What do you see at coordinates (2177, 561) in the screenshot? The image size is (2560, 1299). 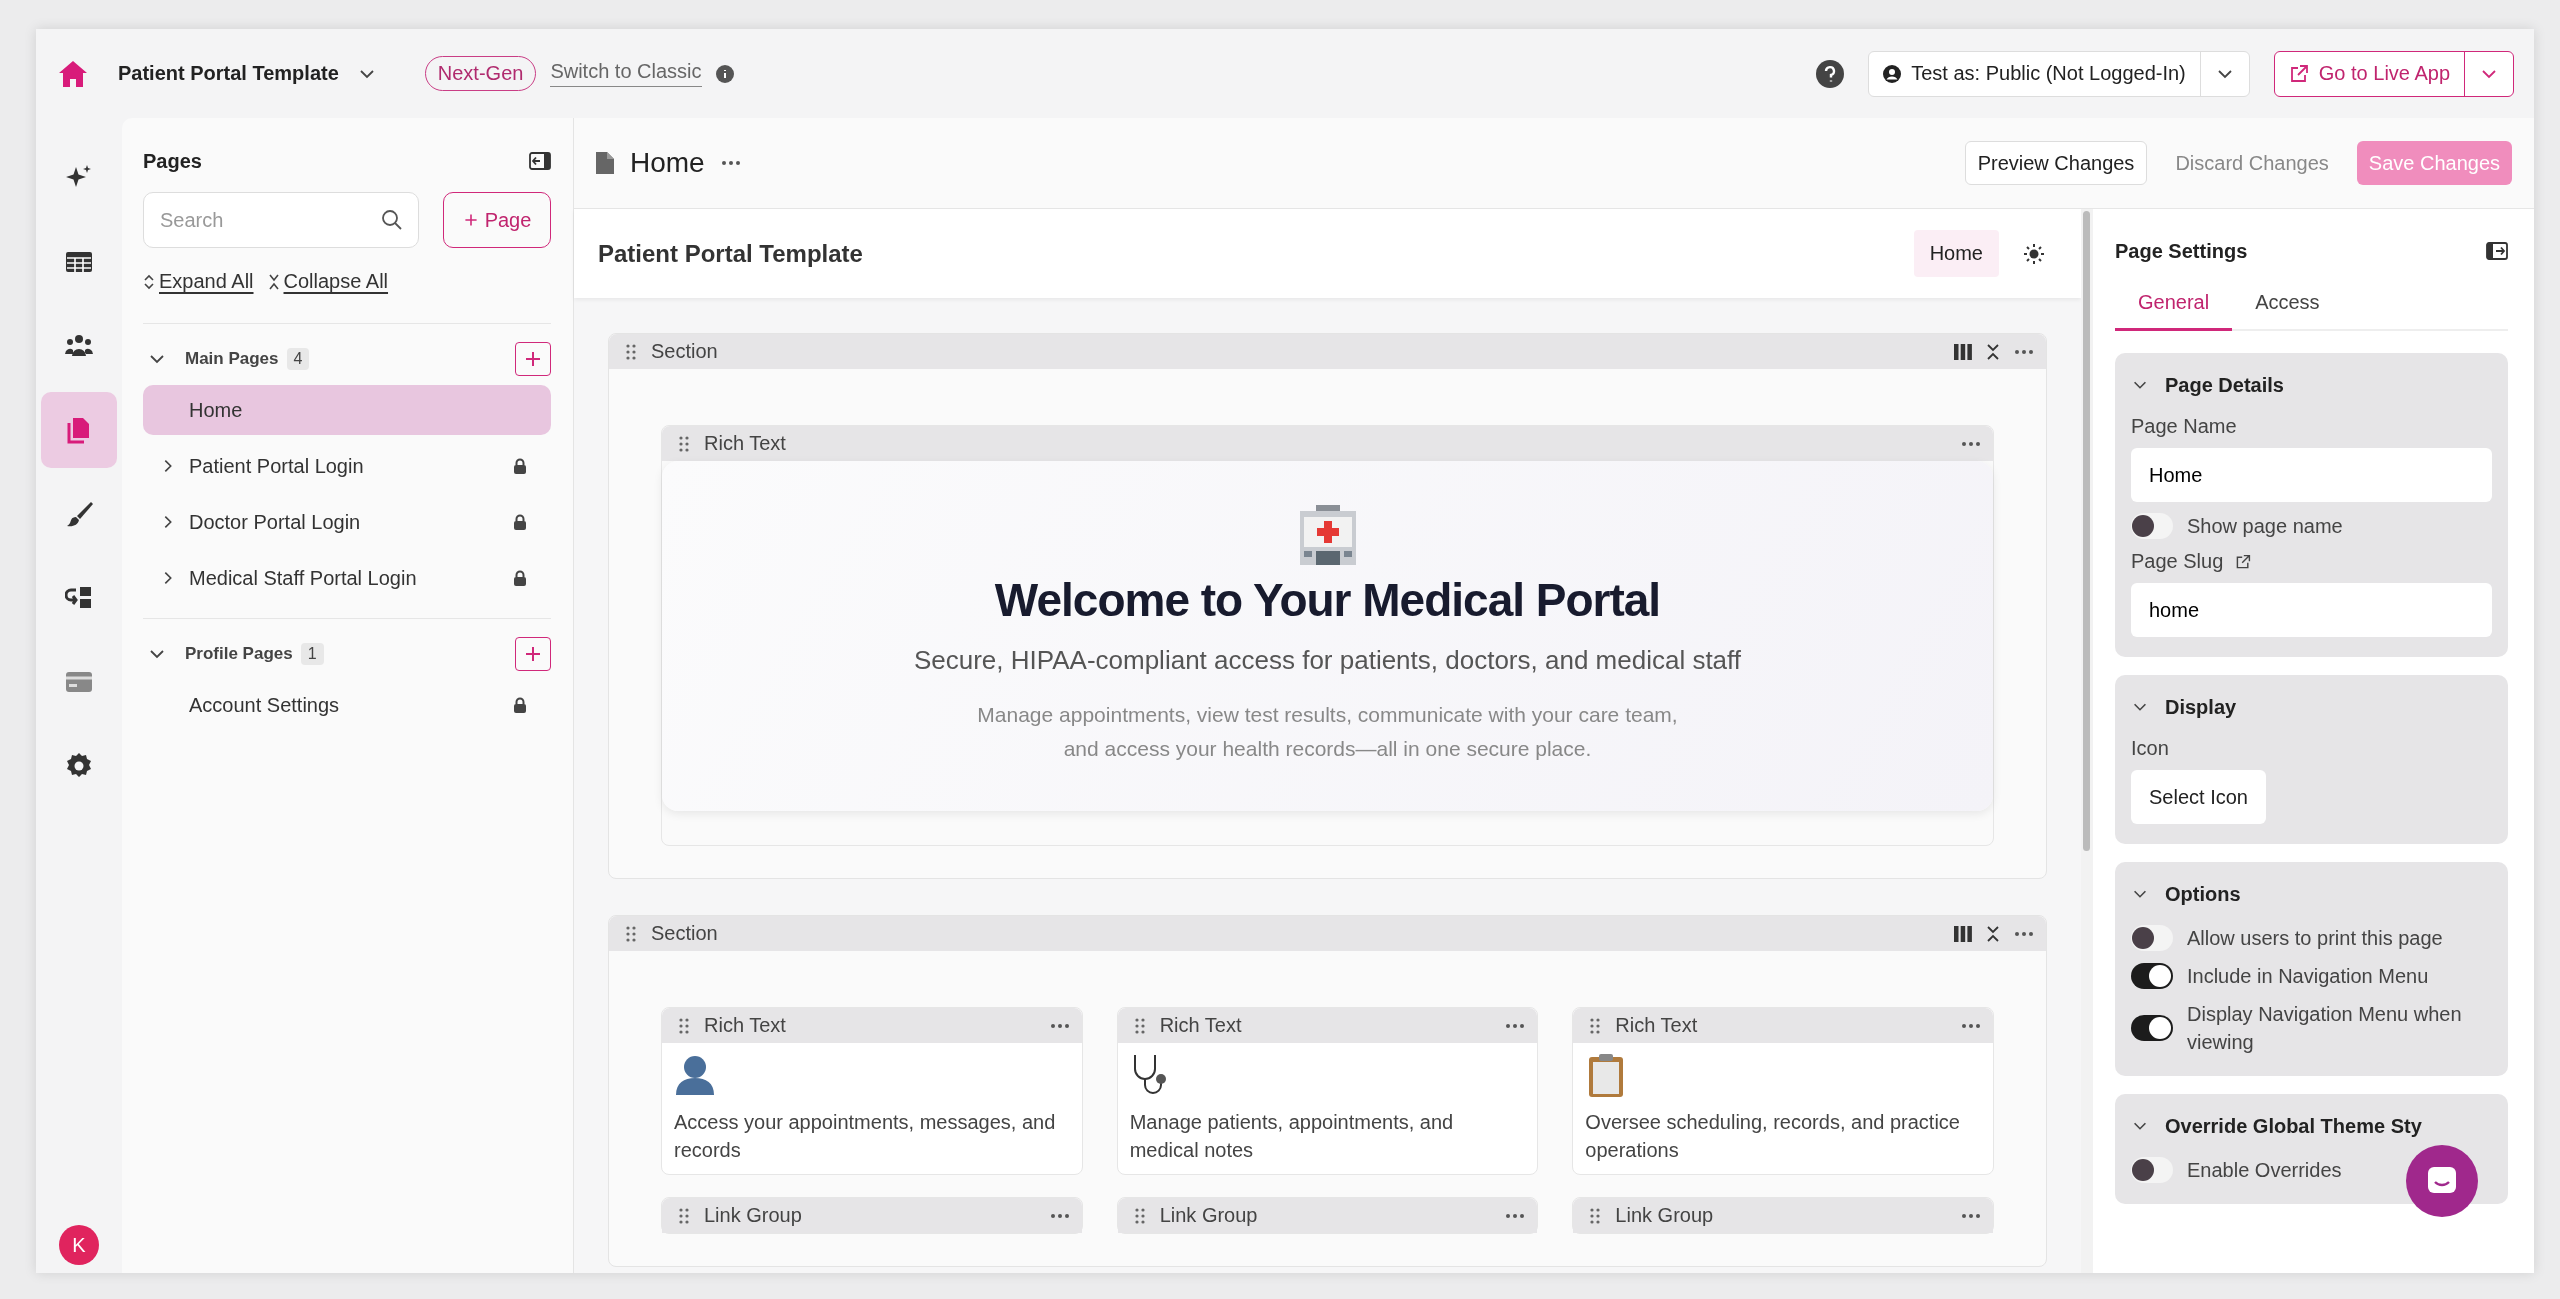 I see `field-label: Page Slug` at bounding box center [2177, 561].